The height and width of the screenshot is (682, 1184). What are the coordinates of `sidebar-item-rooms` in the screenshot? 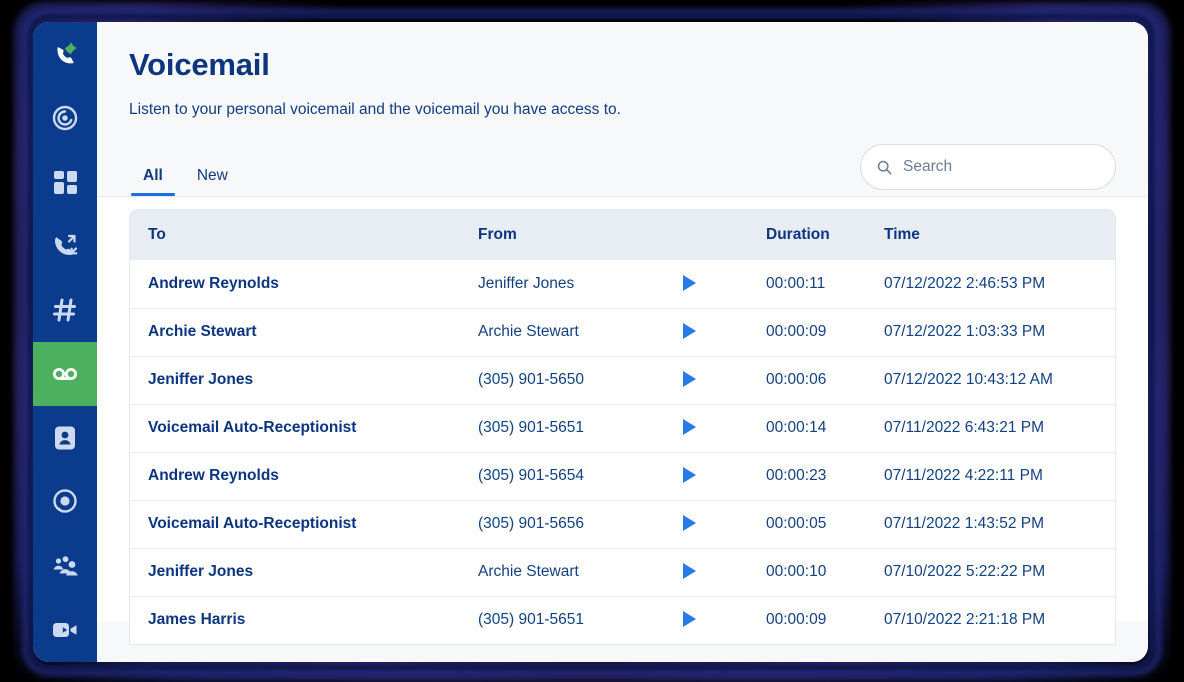 It's located at (65, 310).